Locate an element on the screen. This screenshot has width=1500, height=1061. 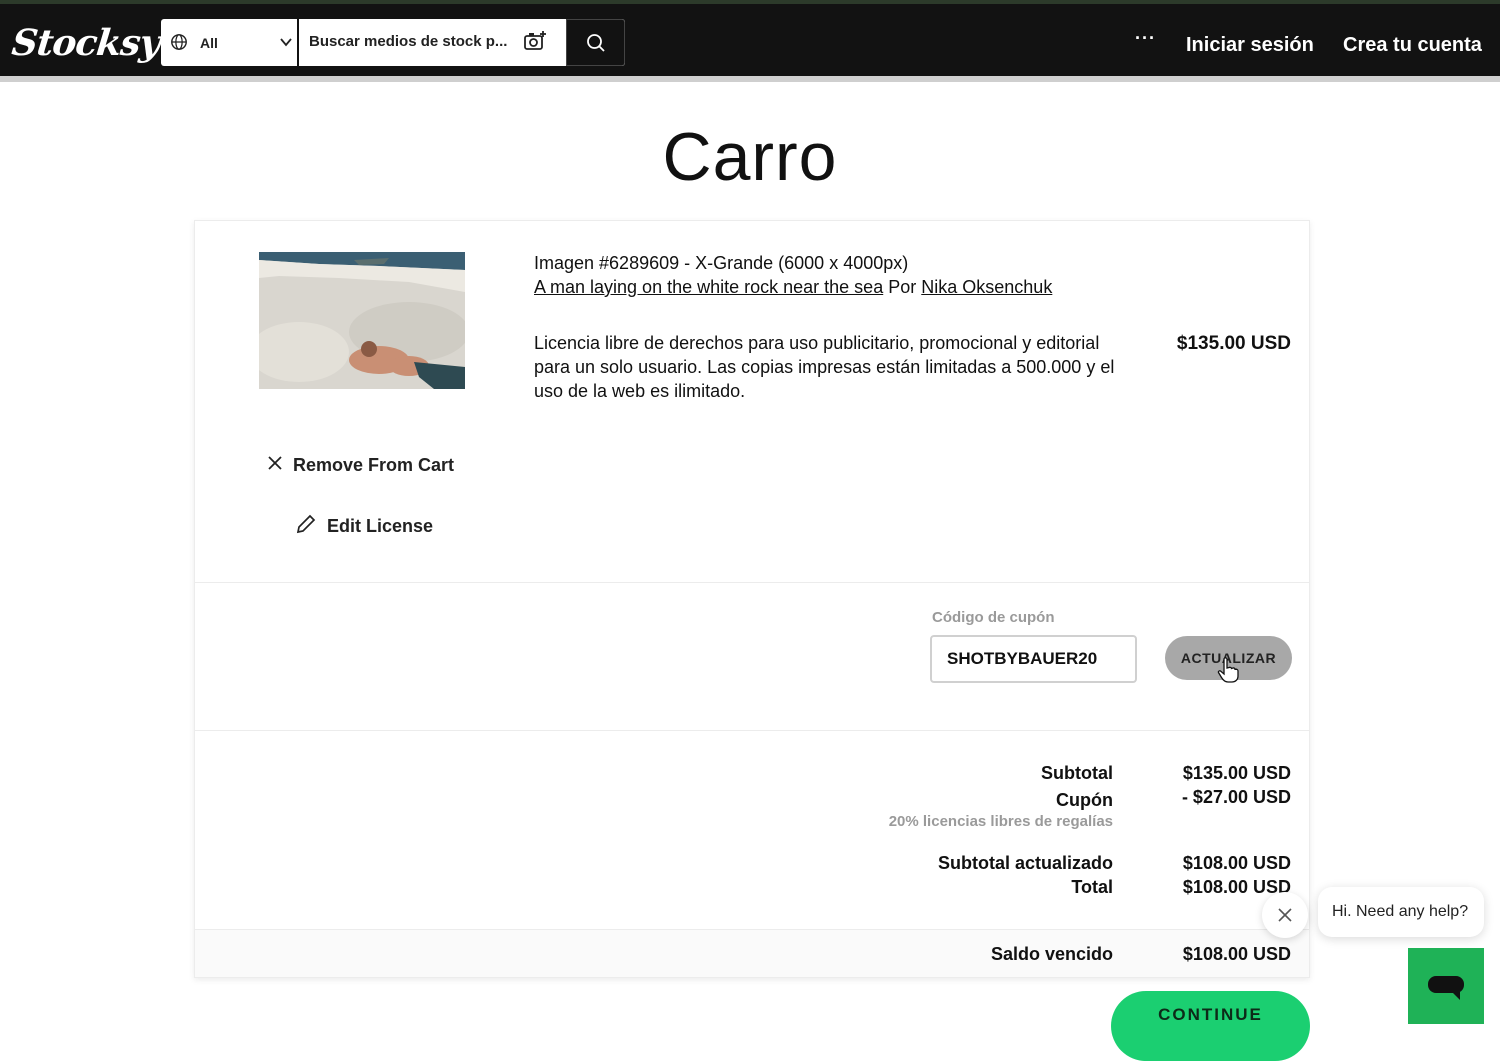
more-menu-button: ··· is located at coordinates (1145, 38).